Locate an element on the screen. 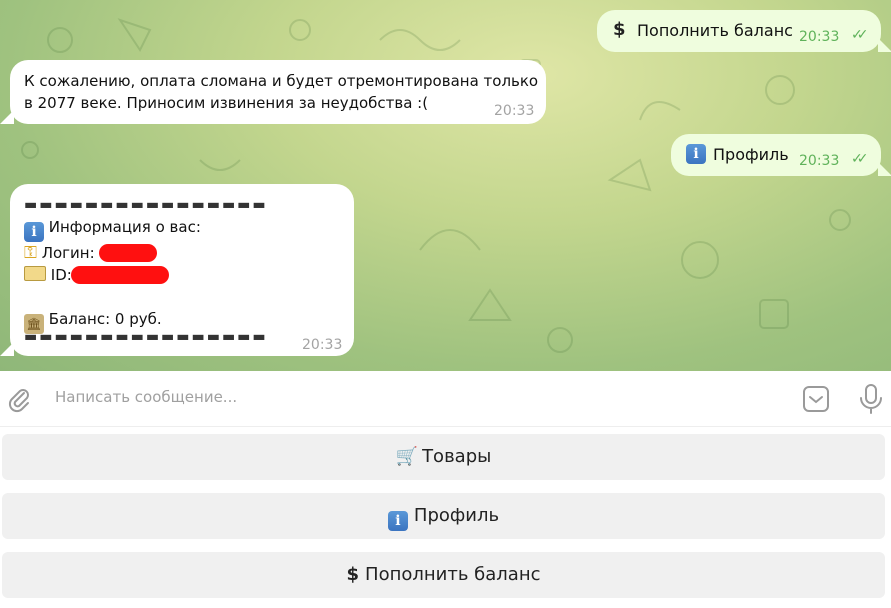  cart-icon: 🛒 is located at coordinates (407, 456).